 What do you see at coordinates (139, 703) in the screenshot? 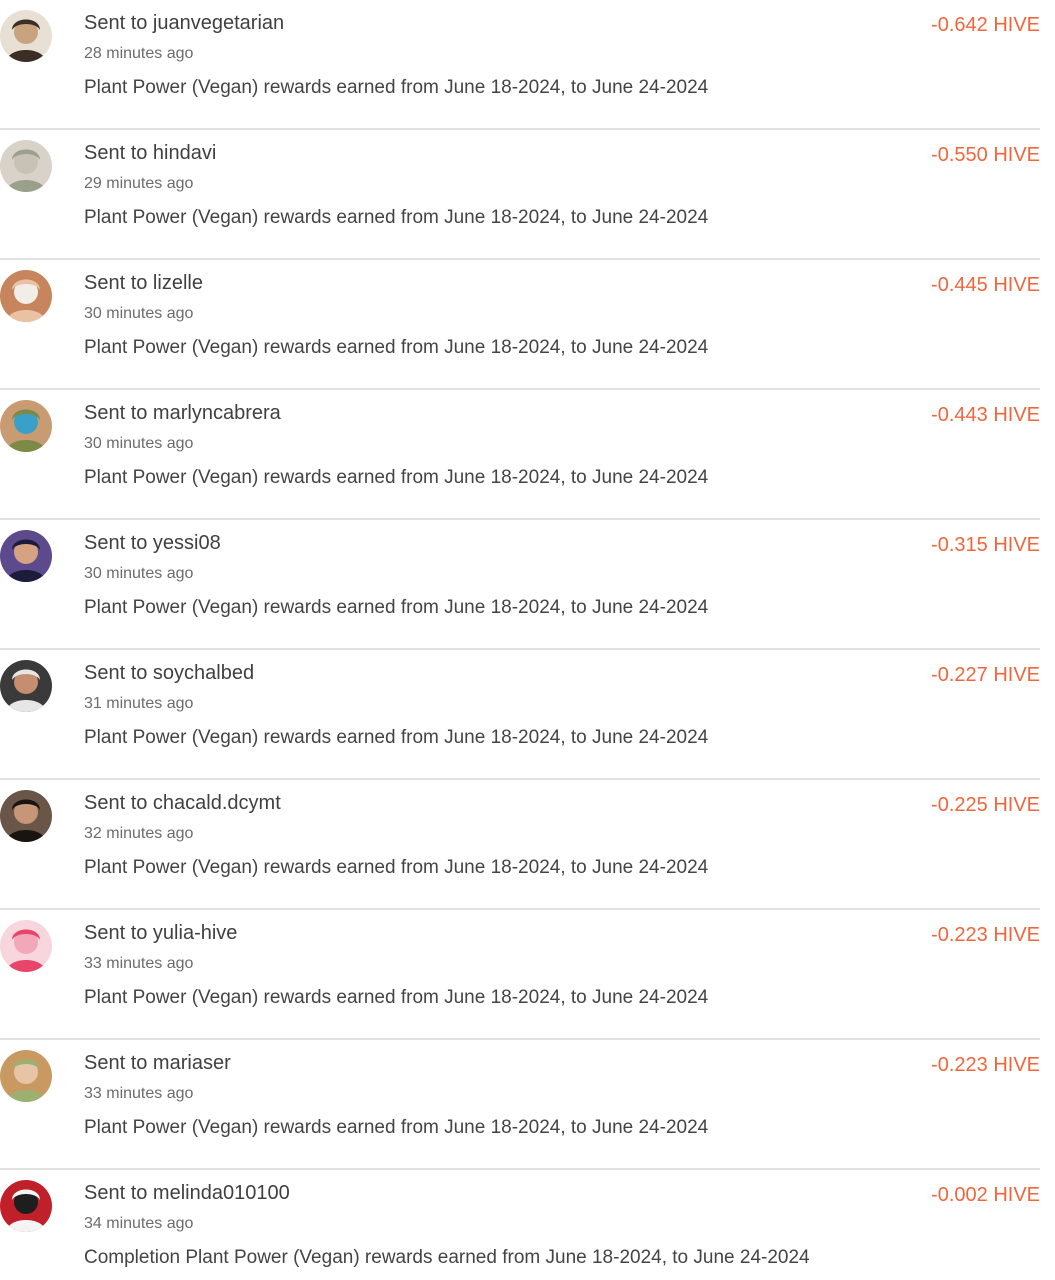
I see `transaction-time: 31 minutes ago` at bounding box center [139, 703].